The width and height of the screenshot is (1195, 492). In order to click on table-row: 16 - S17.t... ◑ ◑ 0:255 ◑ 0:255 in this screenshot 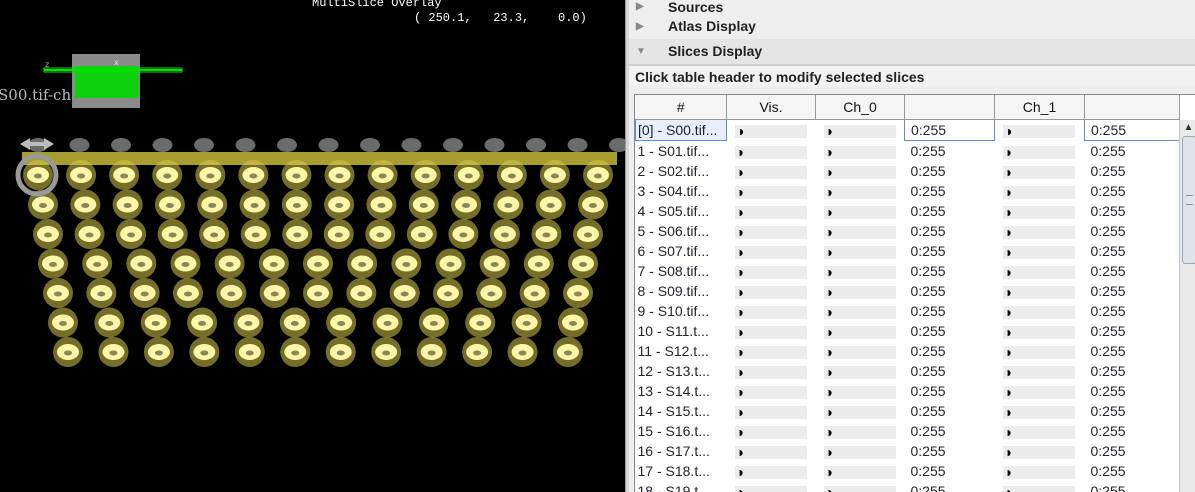, I will do `click(908, 451)`.